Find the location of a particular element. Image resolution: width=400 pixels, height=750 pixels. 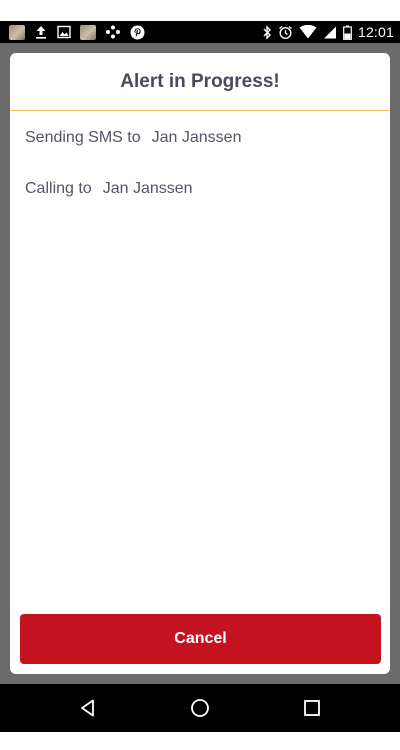

status-bar: 12:01 is located at coordinates (200, 21).